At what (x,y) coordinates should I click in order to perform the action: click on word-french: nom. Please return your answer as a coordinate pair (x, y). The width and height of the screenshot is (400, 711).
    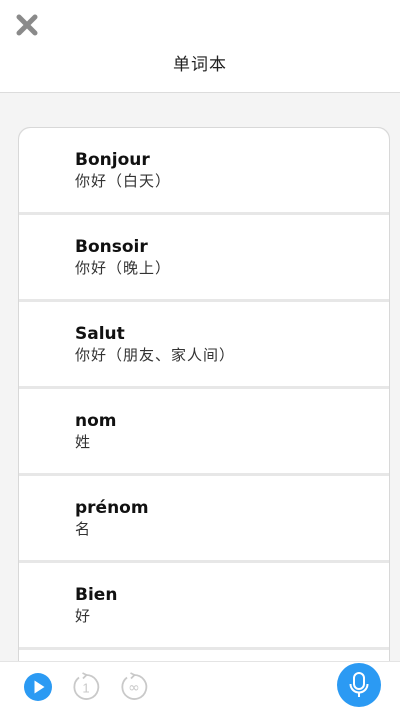
    Looking at the image, I should click on (96, 421).